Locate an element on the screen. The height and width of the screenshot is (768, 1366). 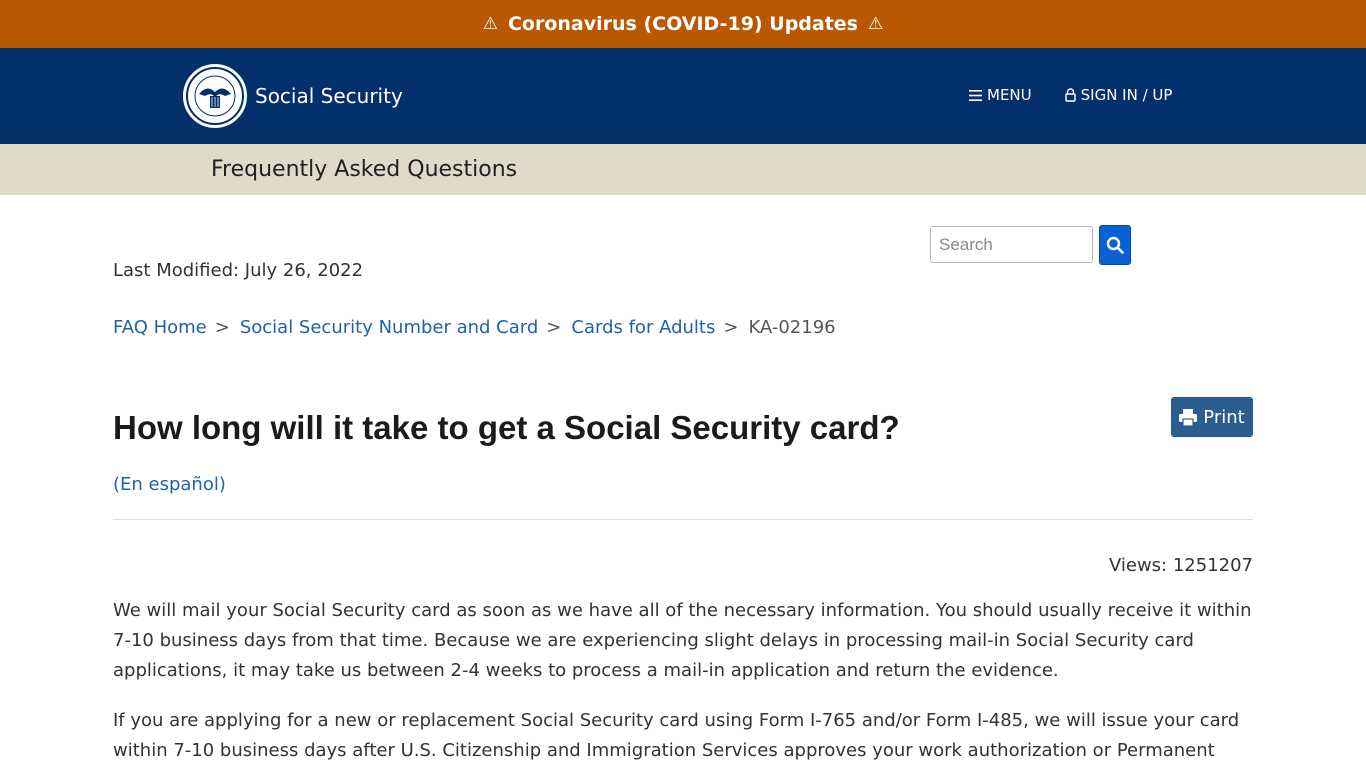
search-button is located at coordinates (1115, 245).